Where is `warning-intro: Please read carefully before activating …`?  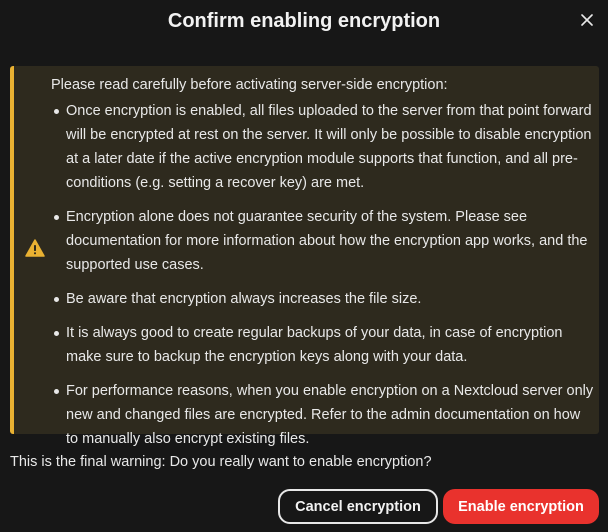
warning-intro: Please read carefully before activating … is located at coordinates (249, 85).